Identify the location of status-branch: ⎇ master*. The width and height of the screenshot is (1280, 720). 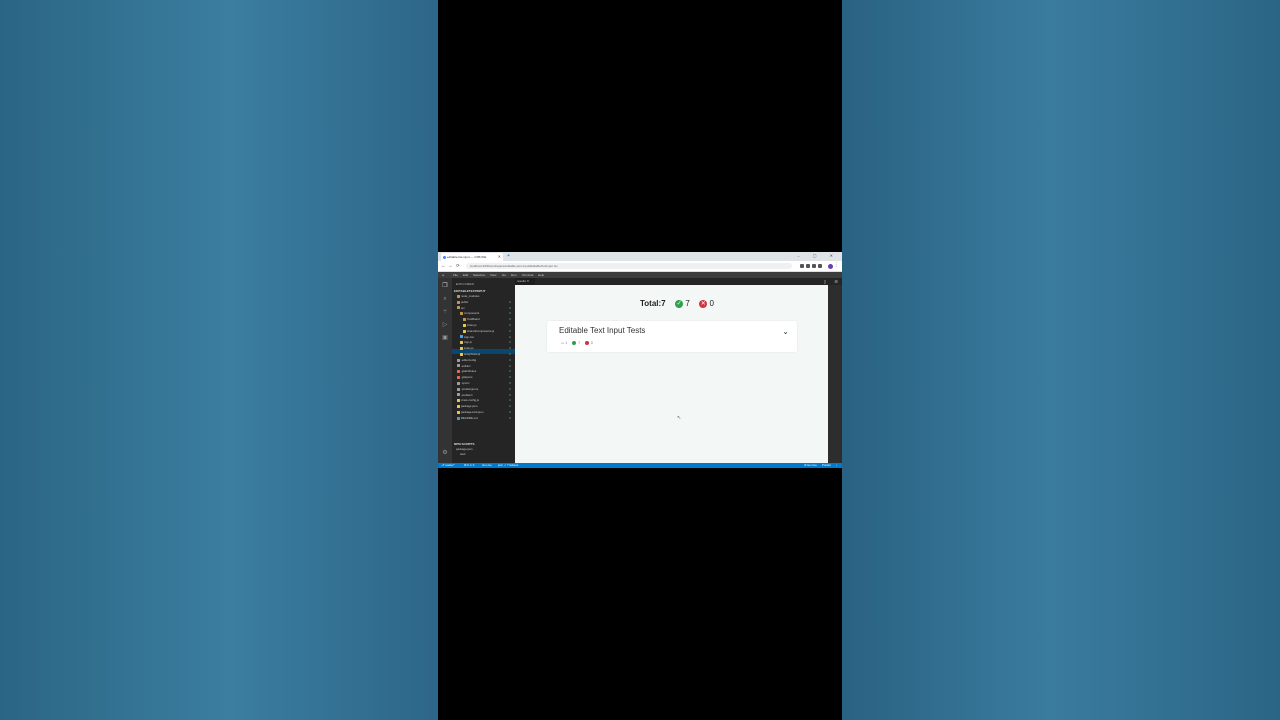
(448, 465).